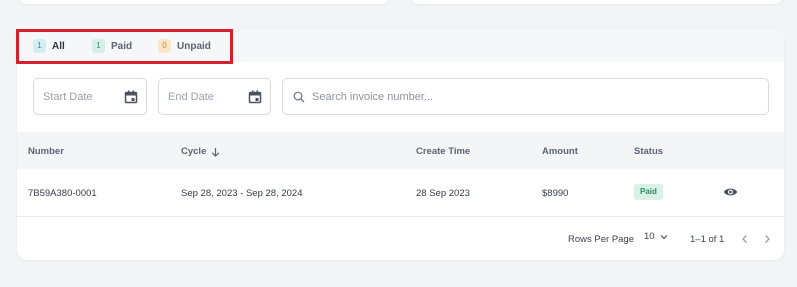  Describe the element at coordinates (46, 151) in the screenshot. I see `column-number: Number` at that location.